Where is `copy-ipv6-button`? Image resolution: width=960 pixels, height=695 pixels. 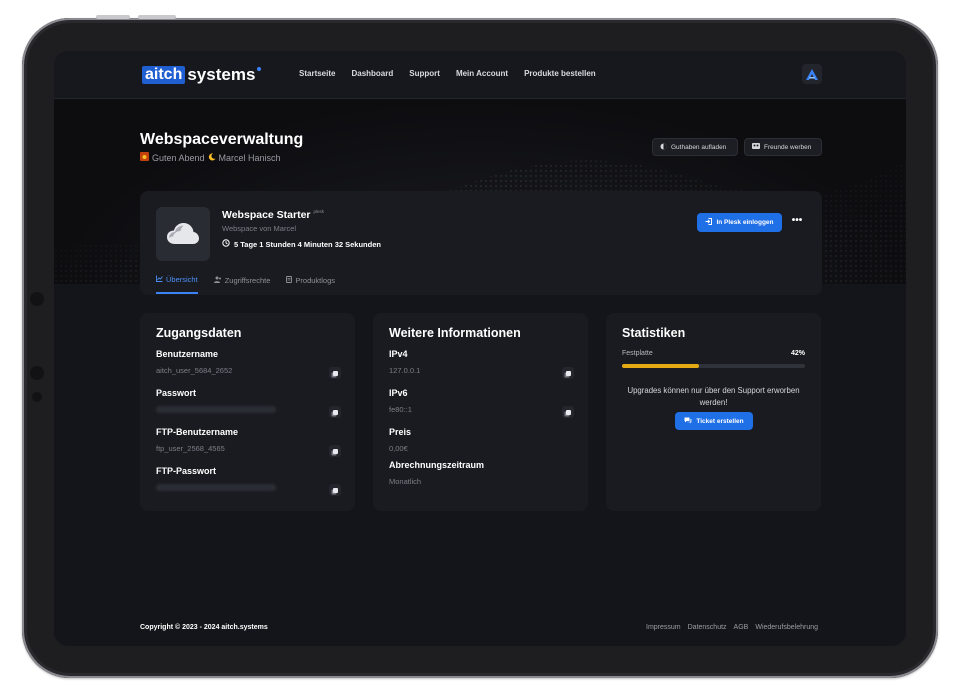
copy-ipv6-button is located at coordinates (568, 412).